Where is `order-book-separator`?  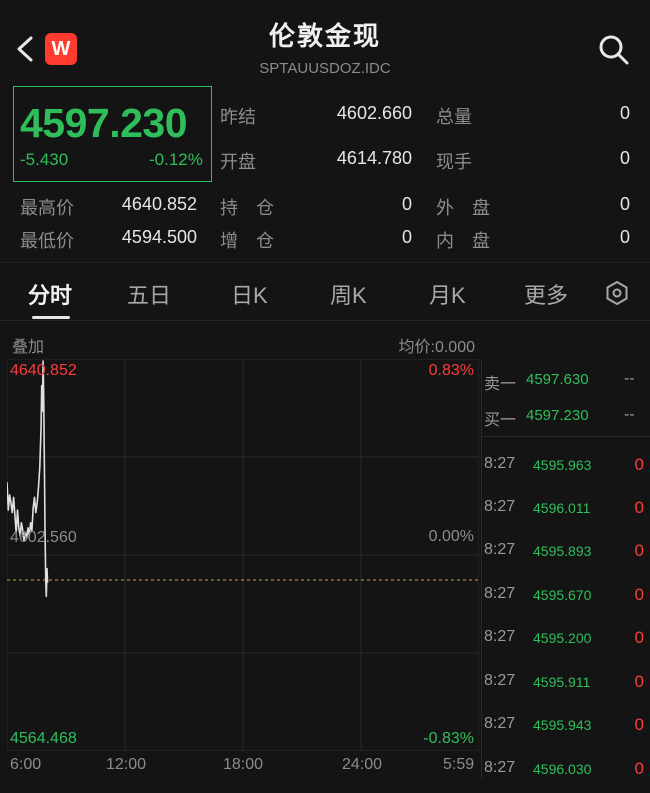
order-book-separator is located at coordinates (566, 436).